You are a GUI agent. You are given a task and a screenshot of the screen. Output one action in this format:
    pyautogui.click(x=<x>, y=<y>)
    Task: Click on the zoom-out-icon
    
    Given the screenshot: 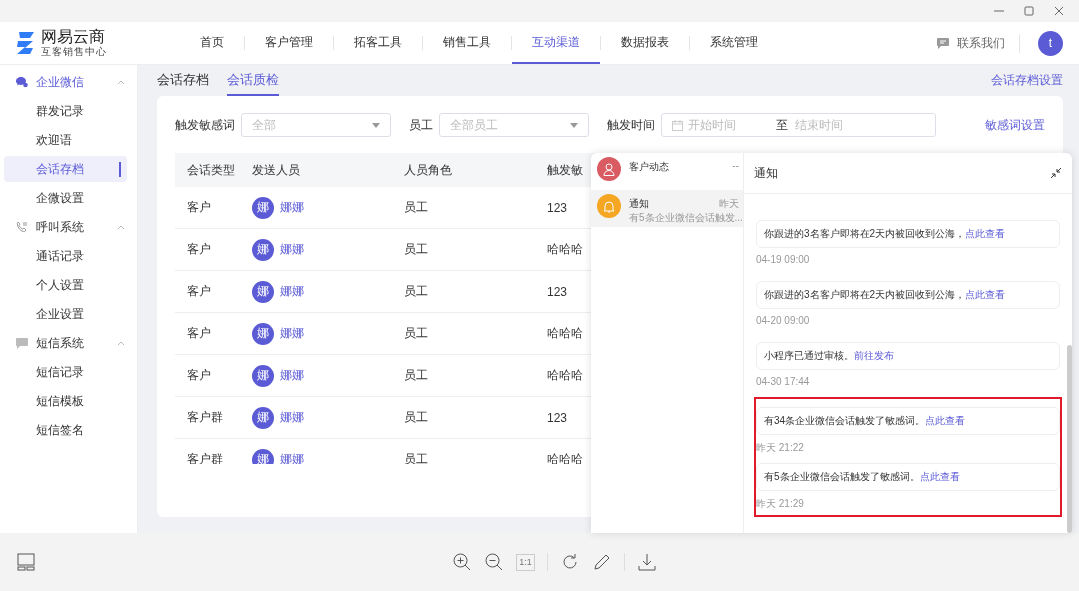 What is the action you would take?
    pyautogui.click(x=494, y=562)
    